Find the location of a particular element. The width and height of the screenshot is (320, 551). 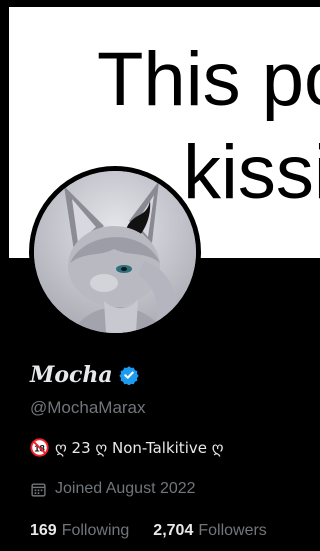

followers-count: 2,704 is located at coordinates (173, 530).